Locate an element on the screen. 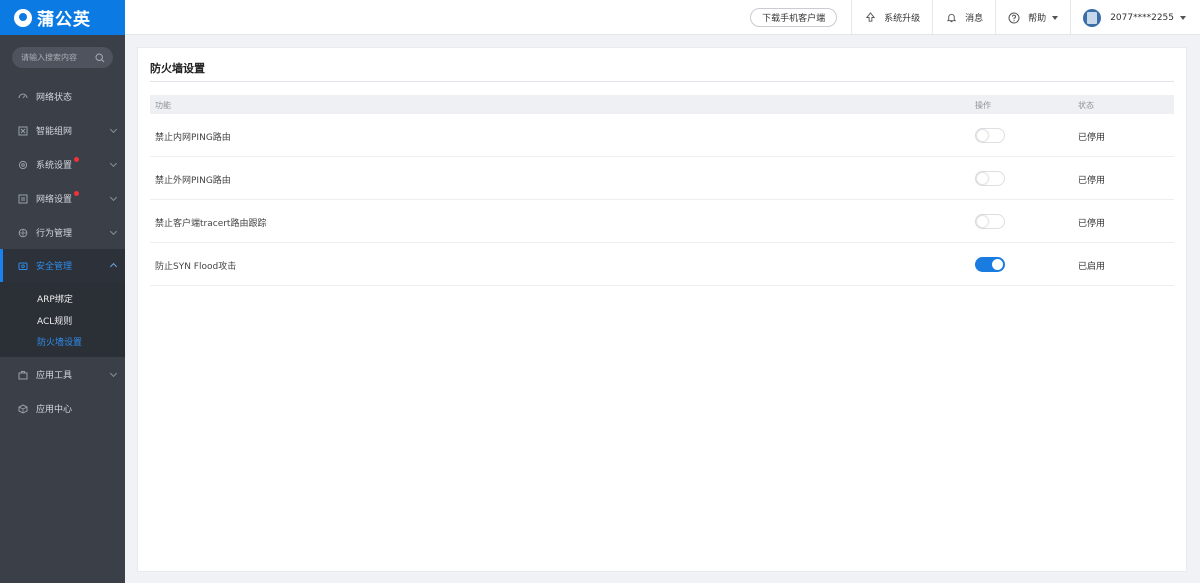 This screenshot has width=1200, height=583. account-label: 2077****2255 is located at coordinates (1142, 17).